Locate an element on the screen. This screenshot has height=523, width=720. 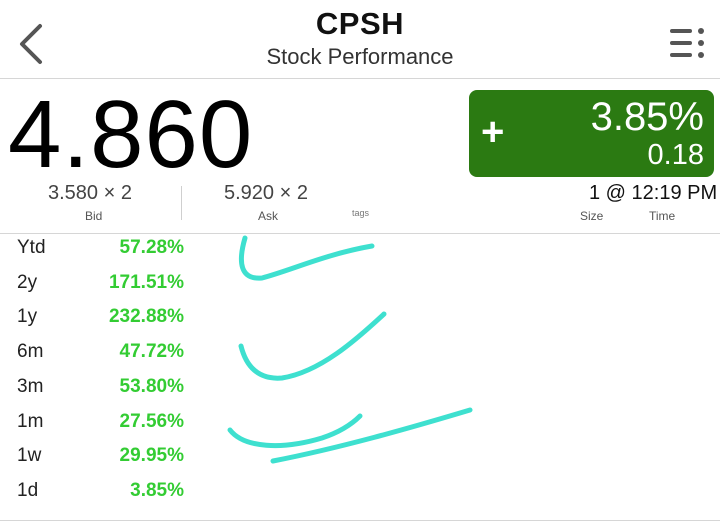
checkmark-1m-stroke is located at coordinates (295, 430).